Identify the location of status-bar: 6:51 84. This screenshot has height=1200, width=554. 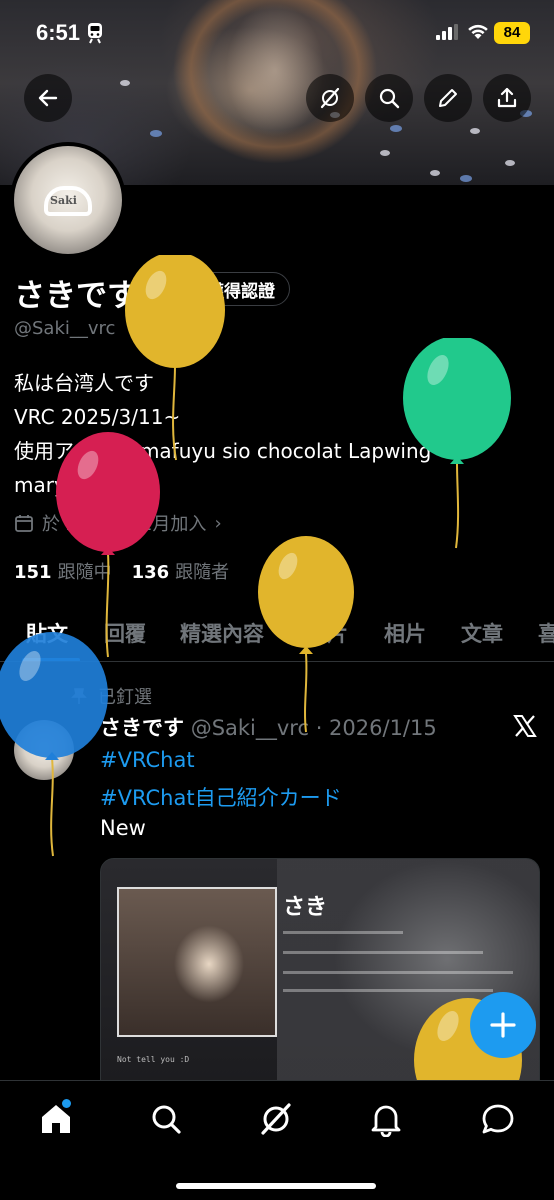
(277, 33).